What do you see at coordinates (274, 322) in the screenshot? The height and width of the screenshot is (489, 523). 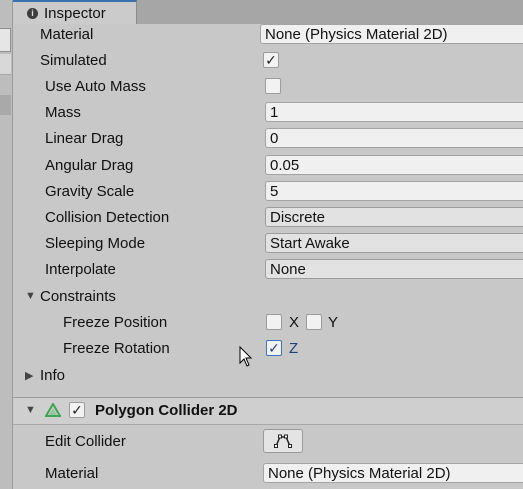 I see `freeze-position-x-checkbox` at bounding box center [274, 322].